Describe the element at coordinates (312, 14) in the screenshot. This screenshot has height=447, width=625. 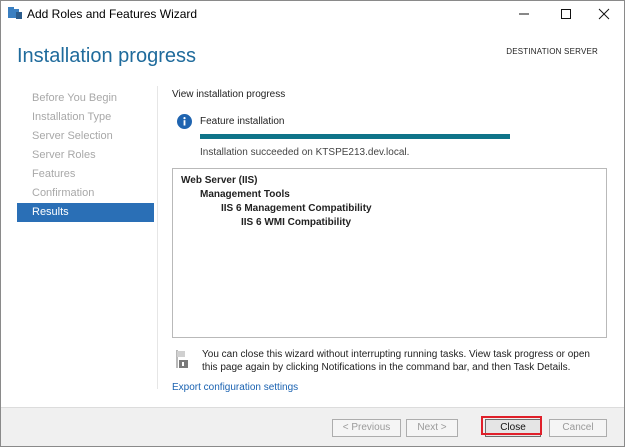
I see `title-bar: Add Roles and Features Wizard` at that location.